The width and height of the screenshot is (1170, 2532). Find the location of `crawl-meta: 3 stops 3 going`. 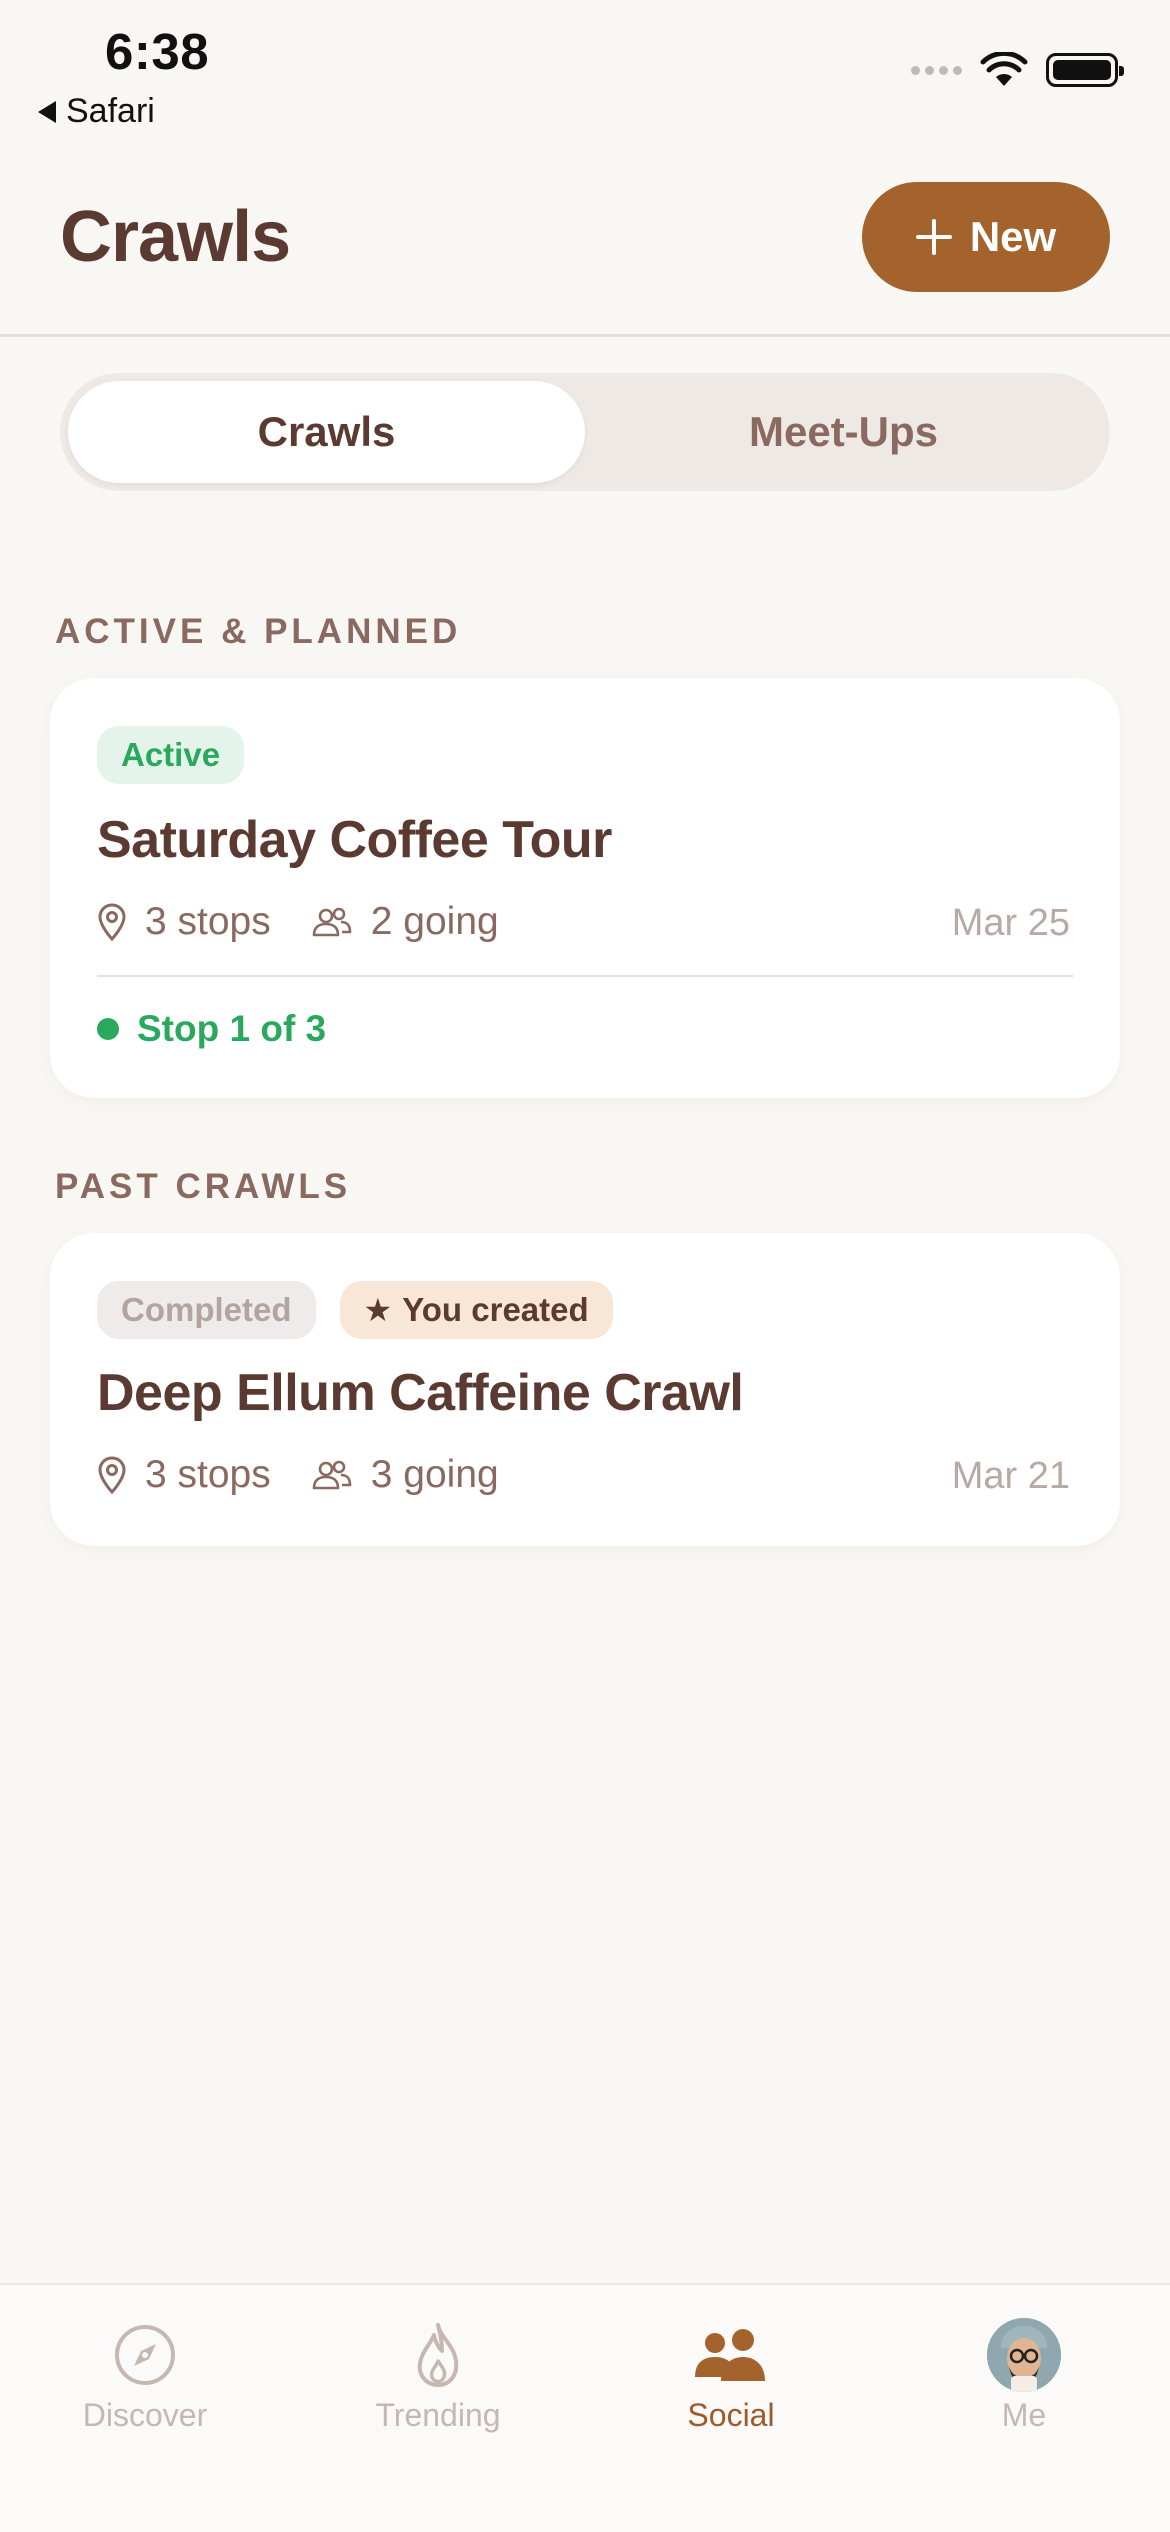

crawl-meta: 3 stops 3 going is located at coordinates (318, 1475).